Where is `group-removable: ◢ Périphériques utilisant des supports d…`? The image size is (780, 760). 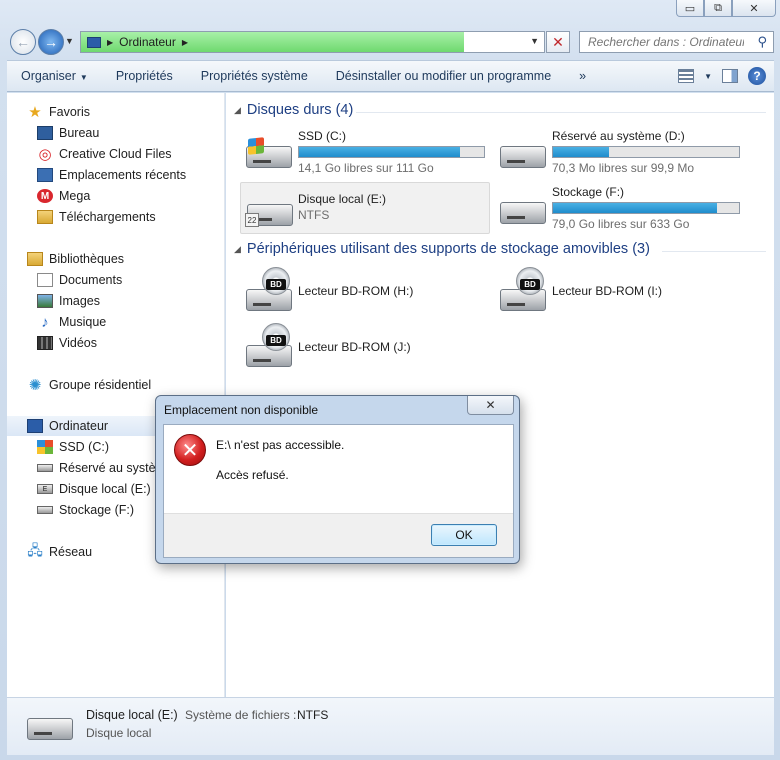
group-removable: ◢ Périphériques utilisant des supports d… is located at coordinates (442, 249).